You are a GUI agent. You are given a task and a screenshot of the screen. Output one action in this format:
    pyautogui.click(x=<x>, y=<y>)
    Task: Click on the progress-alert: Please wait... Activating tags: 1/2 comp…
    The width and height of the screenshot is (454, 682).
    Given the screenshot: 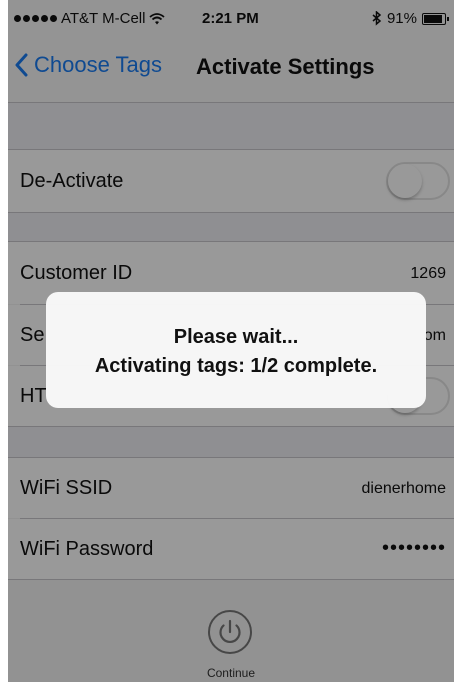 What is the action you would take?
    pyautogui.click(x=236, y=350)
    